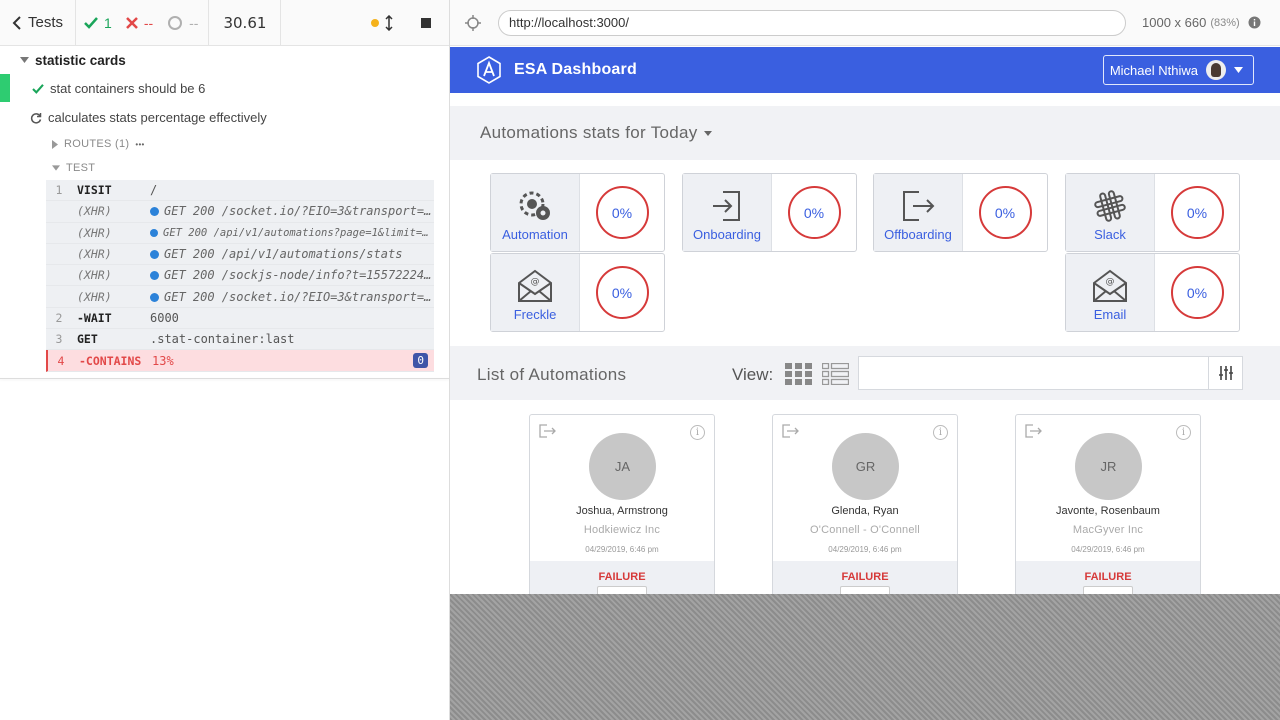  What do you see at coordinates (726, 206) in the screenshot?
I see `sign-in-icon` at bounding box center [726, 206].